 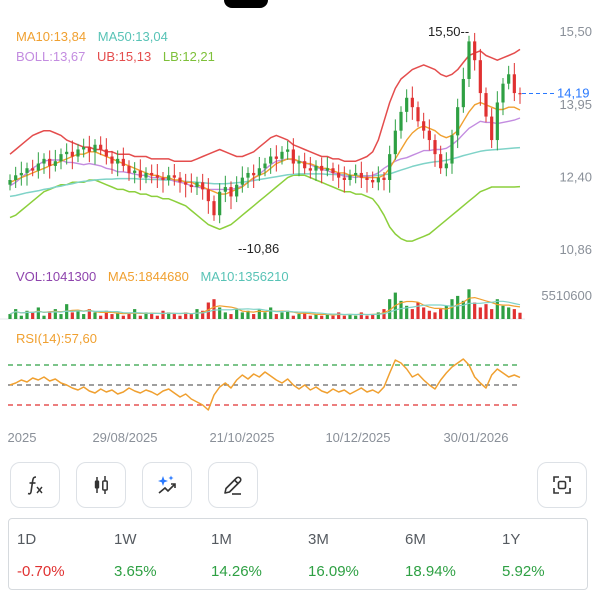 What do you see at coordinates (56, 555) in the screenshot?
I see `performance-cell-1d: 1D -0.70%` at bounding box center [56, 555].